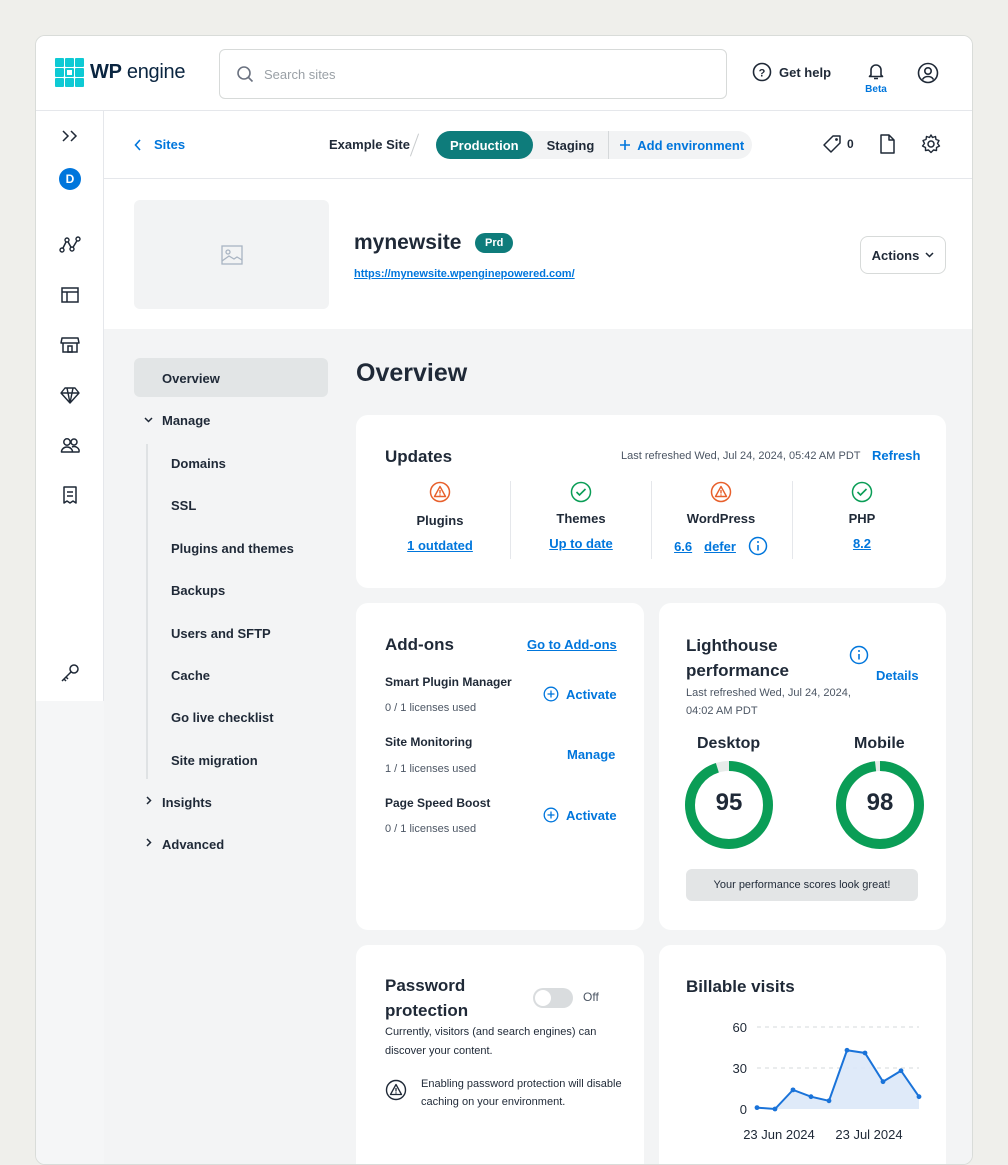 The image size is (1008, 1165). What do you see at coordinates (571, 145) in the screenshot?
I see `env-staging-tab: Staging` at bounding box center [571, 145].